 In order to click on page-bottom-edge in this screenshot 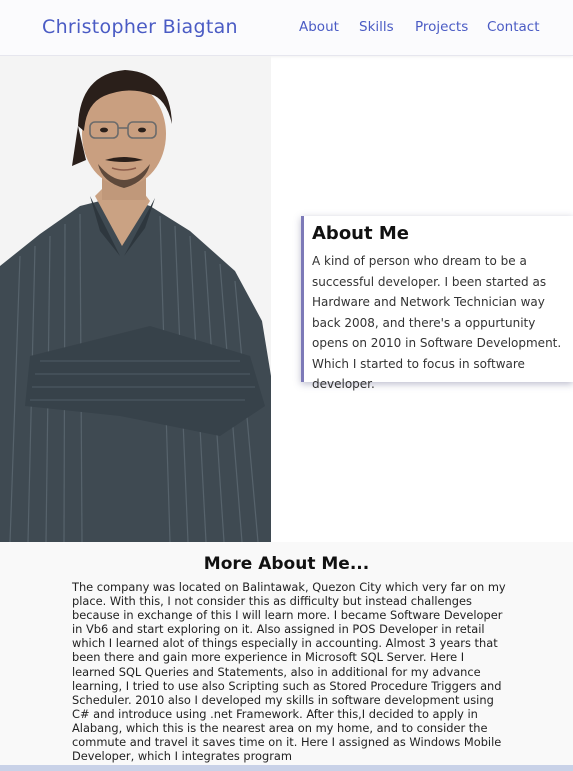, I will do `click(286, 768)`.